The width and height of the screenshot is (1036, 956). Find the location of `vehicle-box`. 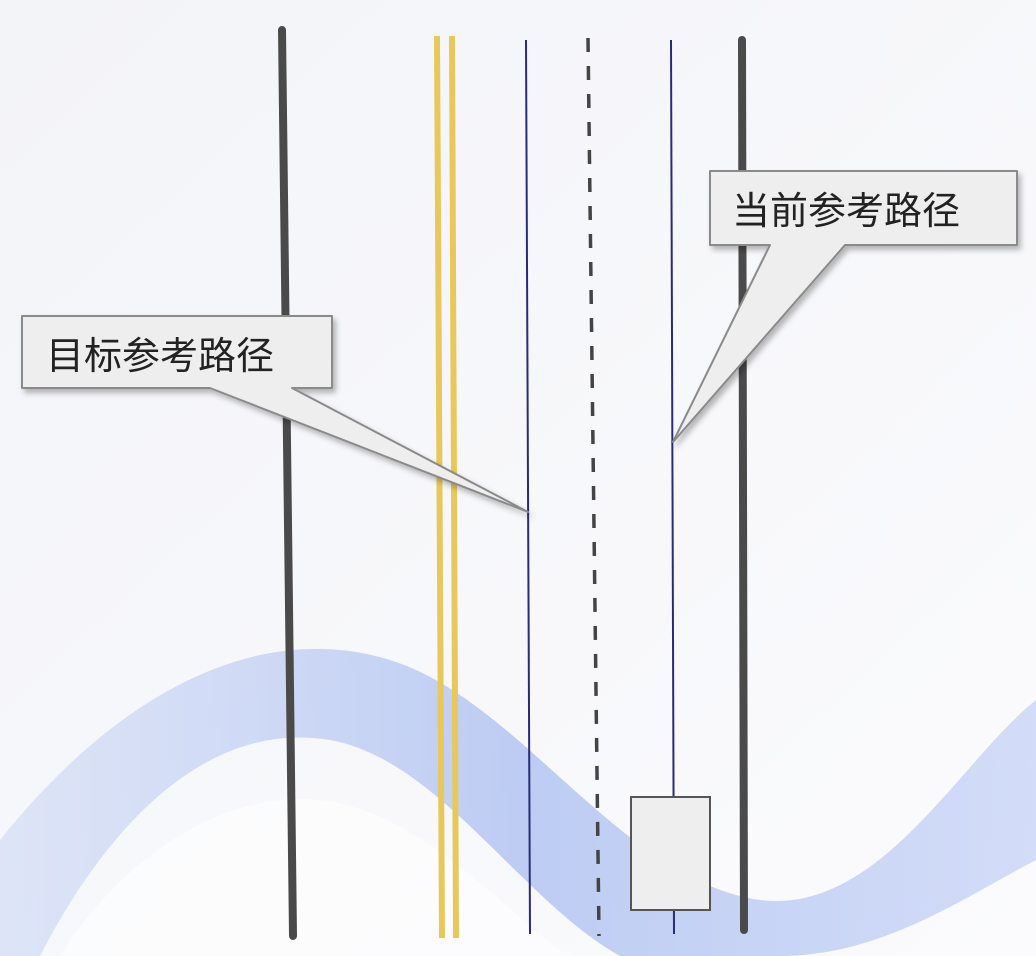

vehicle-box is located at coordinates (670, 853).